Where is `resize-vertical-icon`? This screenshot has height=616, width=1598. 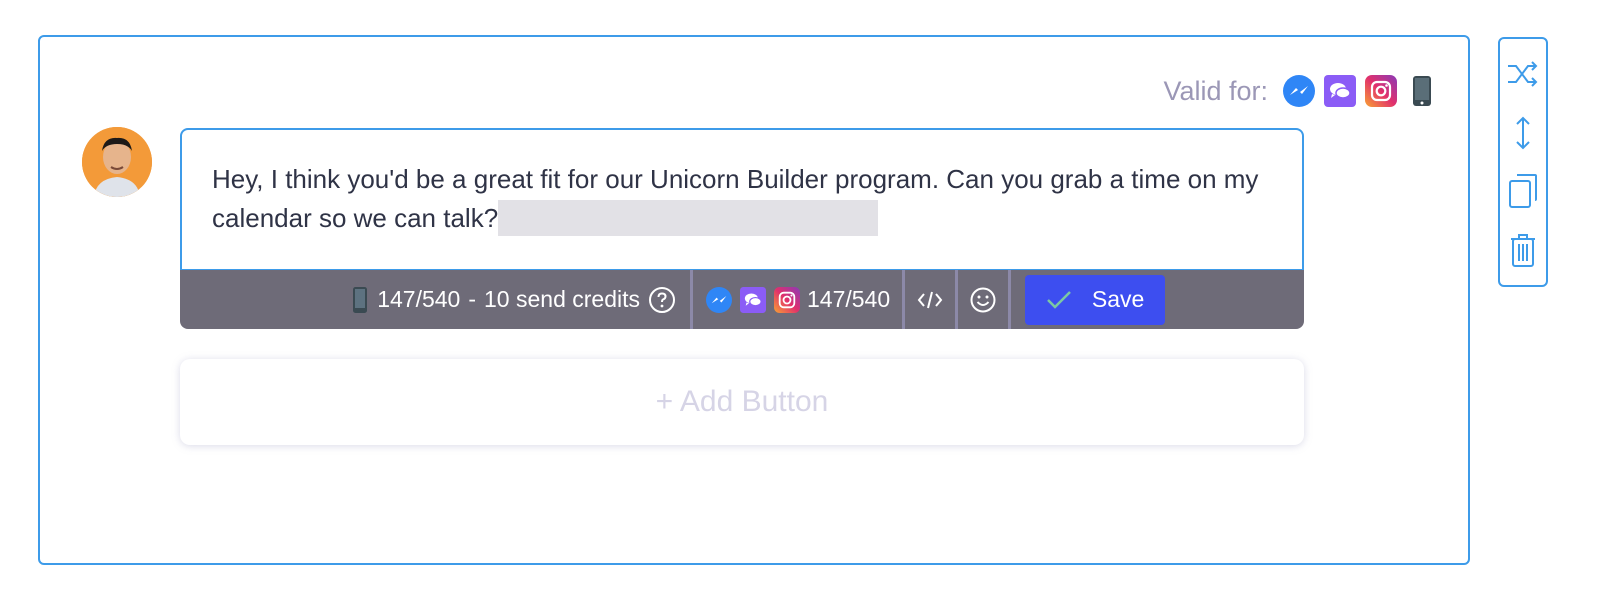 resize-vertical-icon is located at coordinates (1523, 133).